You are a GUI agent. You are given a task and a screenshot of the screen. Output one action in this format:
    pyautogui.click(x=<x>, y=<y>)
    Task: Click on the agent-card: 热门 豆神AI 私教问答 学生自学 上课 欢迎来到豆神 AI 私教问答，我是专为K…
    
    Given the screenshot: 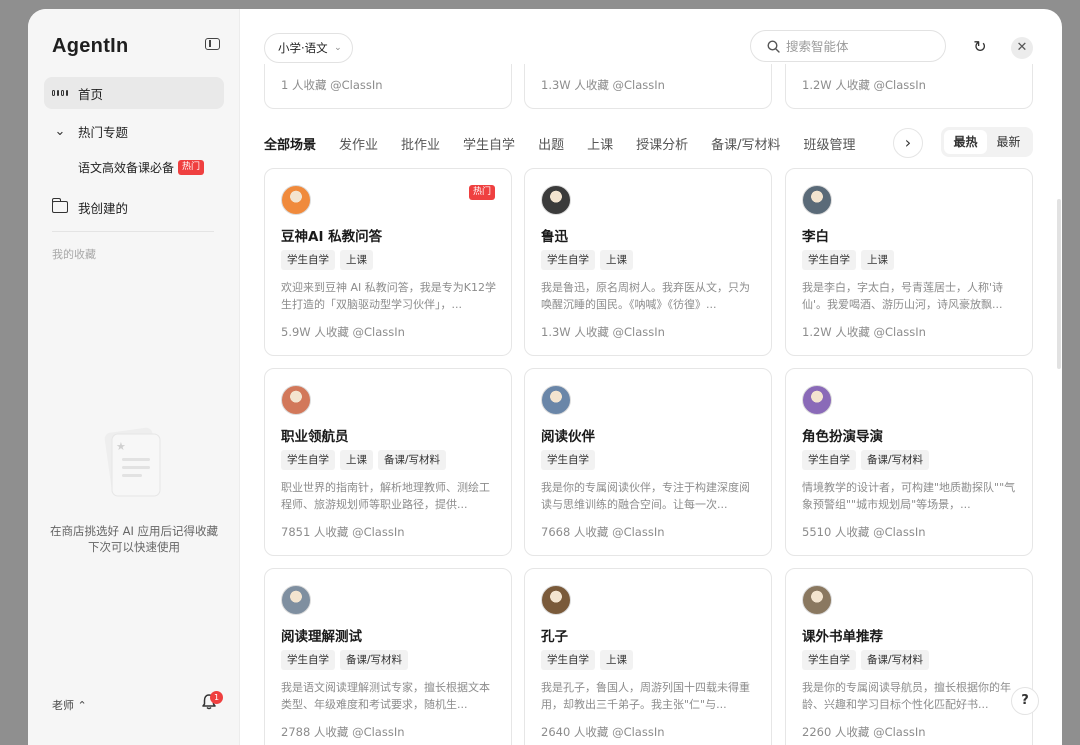 What is the action you would take?
    pyautogui.click(x=388, y=262)
    